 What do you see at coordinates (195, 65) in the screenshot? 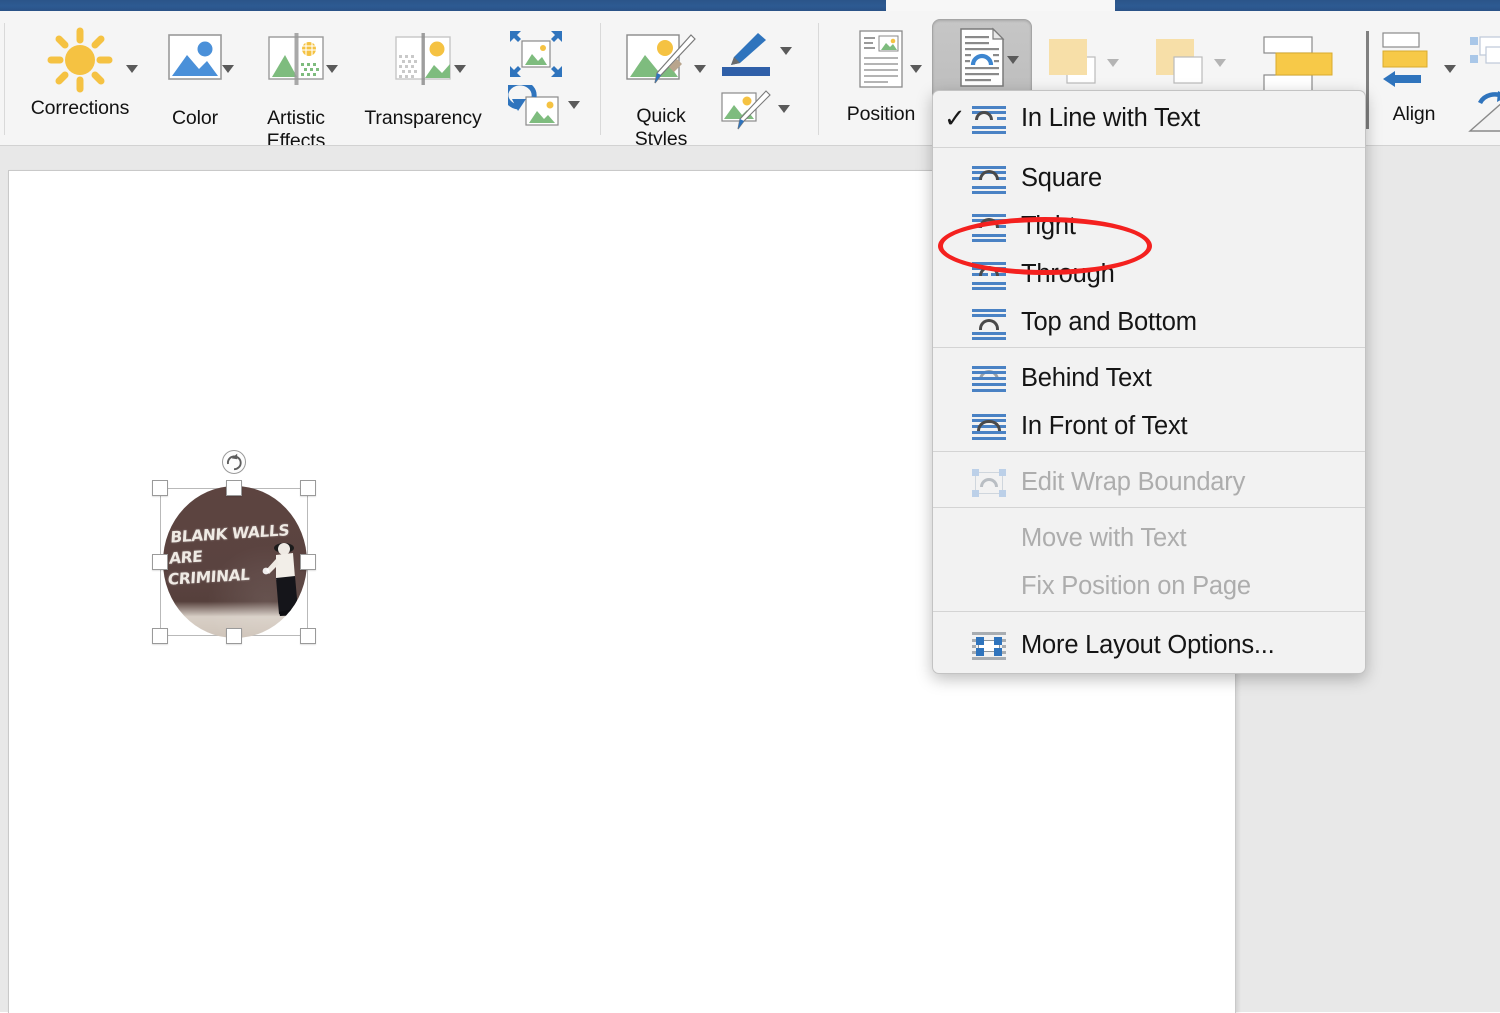
I see `picture-color-icon` at bounding box center [195, 65].